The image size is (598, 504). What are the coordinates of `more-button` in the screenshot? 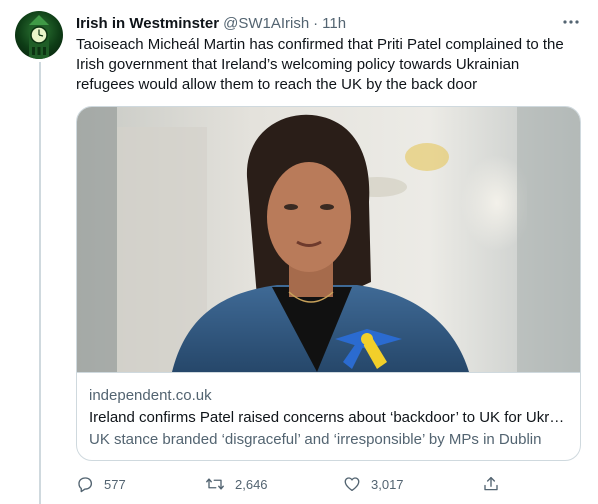 It's located at (571, 22).